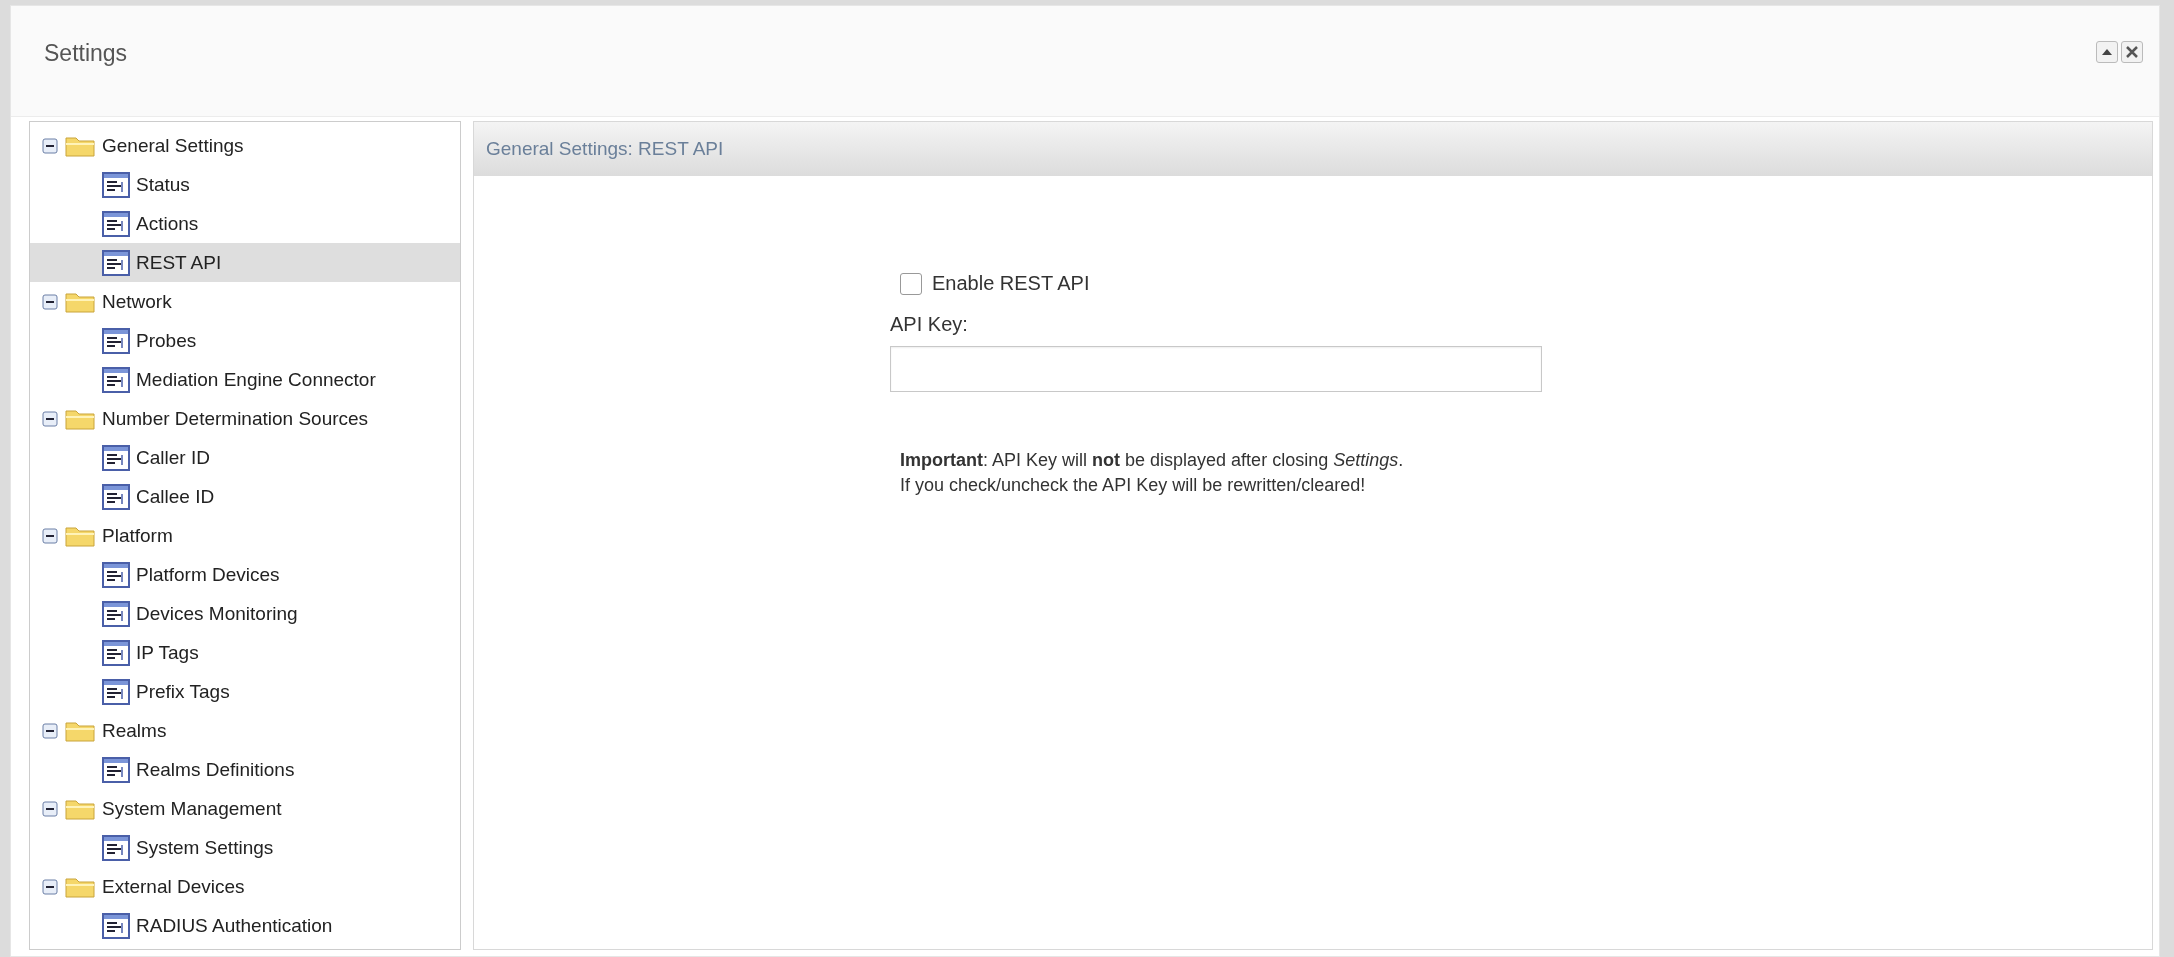 The width and height of the screenshot is (2174, 957). I want to click on item-label: System Settings, so click(205, 847).